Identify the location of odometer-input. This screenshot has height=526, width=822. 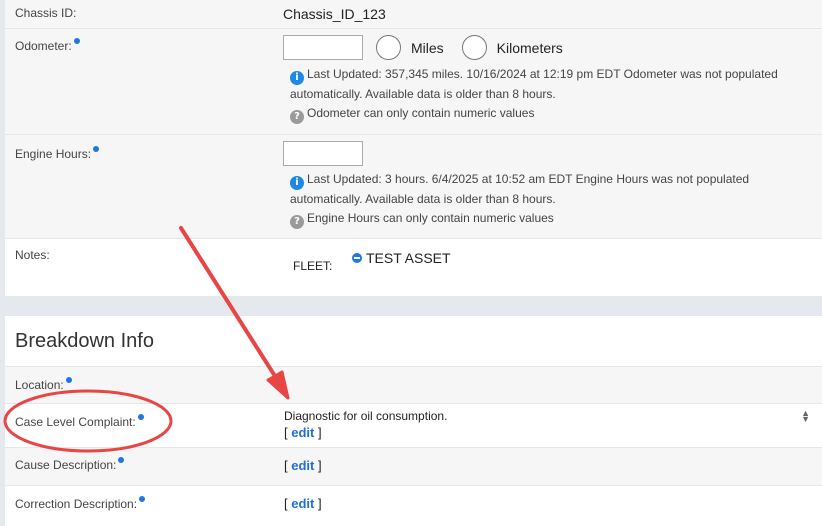
(323, 47).